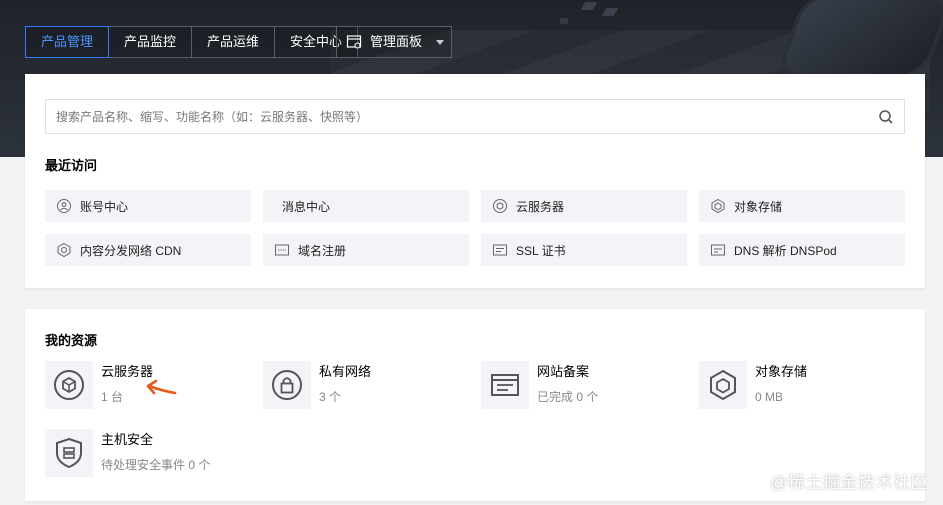 Image resolution: width=943 pixels, height=505 pixels. What do you see at coordinates (131, 250) in the screenshot?
I see `recent-item-label: 内容分发网络 CDN` at bounding box center [131, 250].